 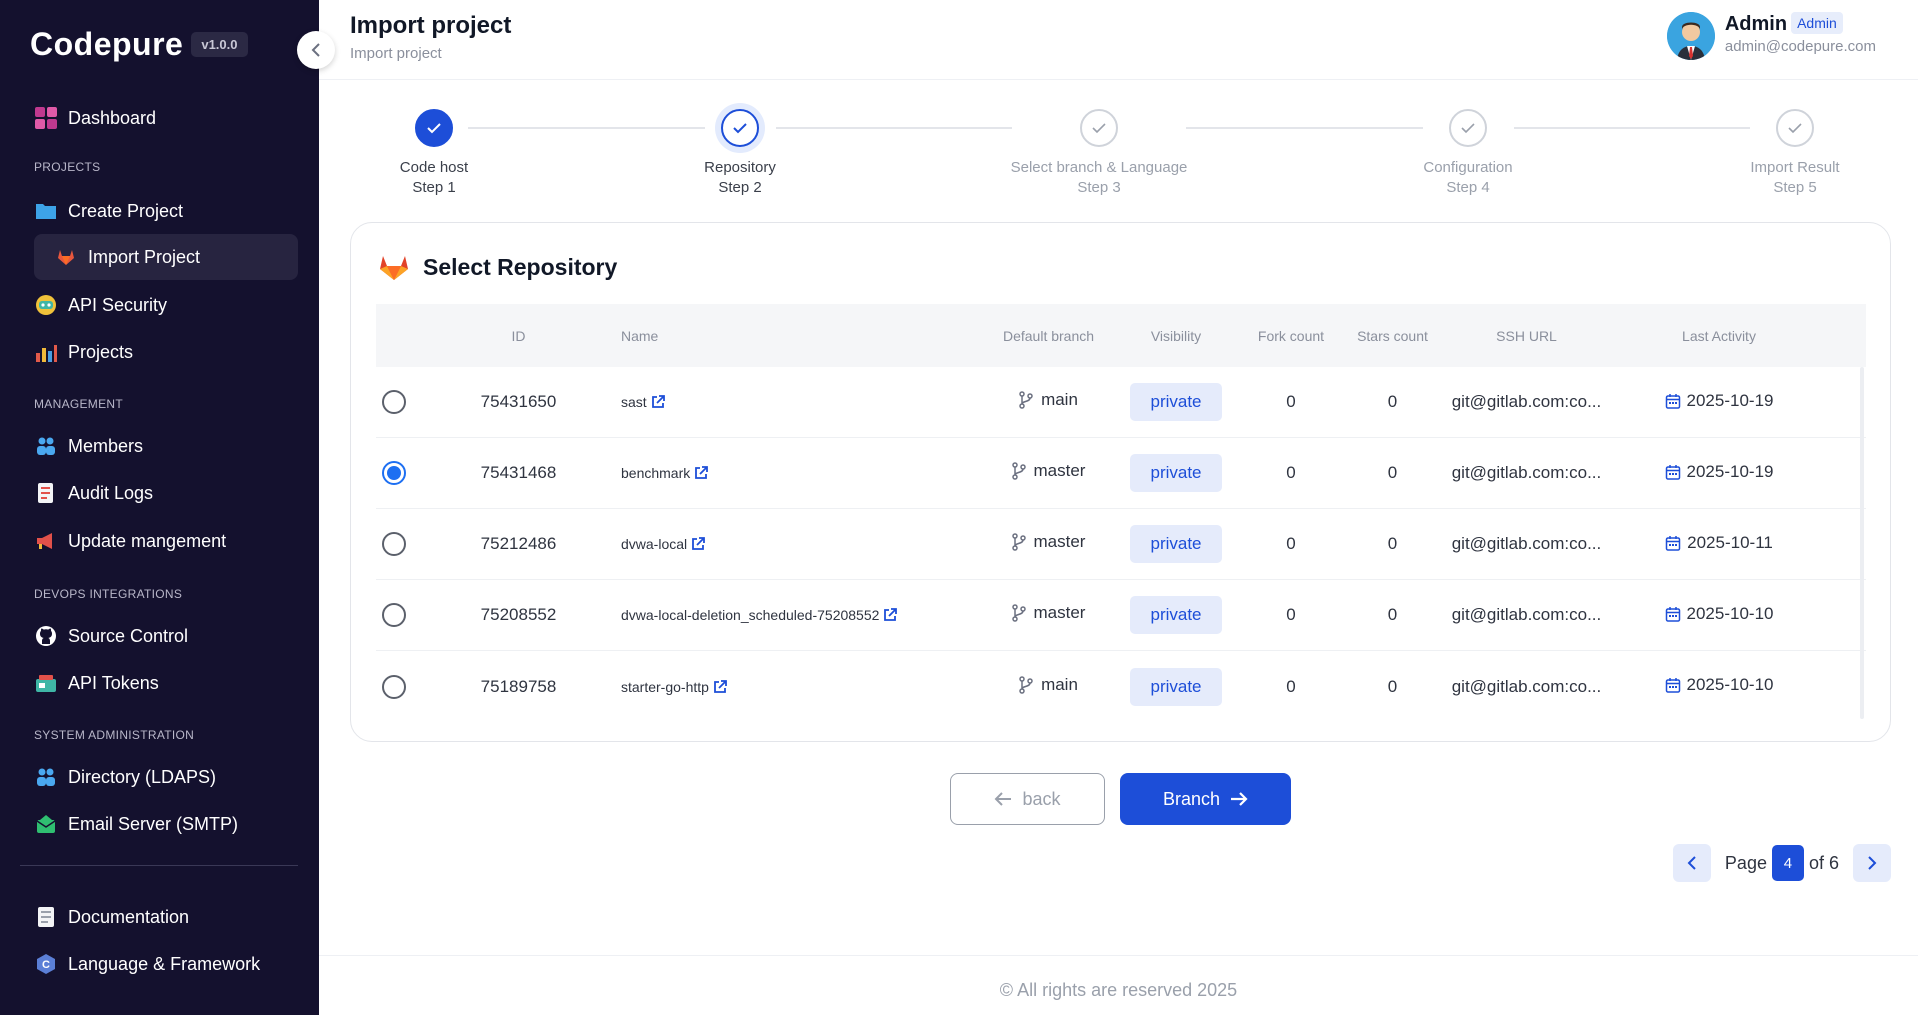 What do you see at coordinates (46, 965) in the screenshot?
I see `svg-text: C` at bounding box center [46, 965].